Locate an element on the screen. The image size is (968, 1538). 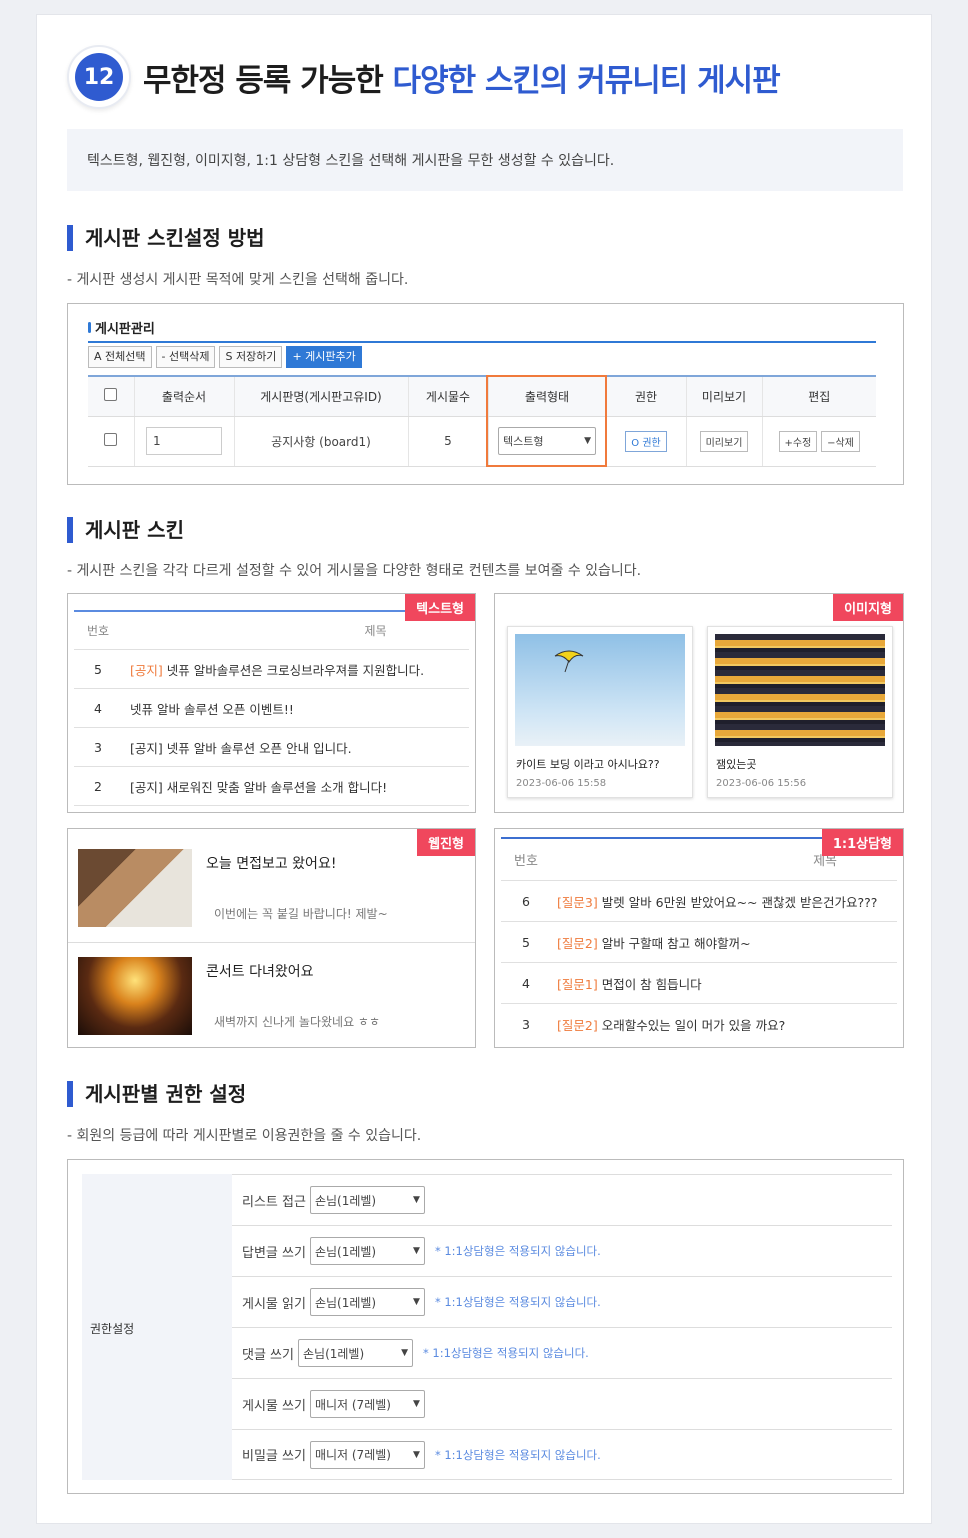
qna-skin-tag: 1:1상담형 is located at coordinates (862, 842).